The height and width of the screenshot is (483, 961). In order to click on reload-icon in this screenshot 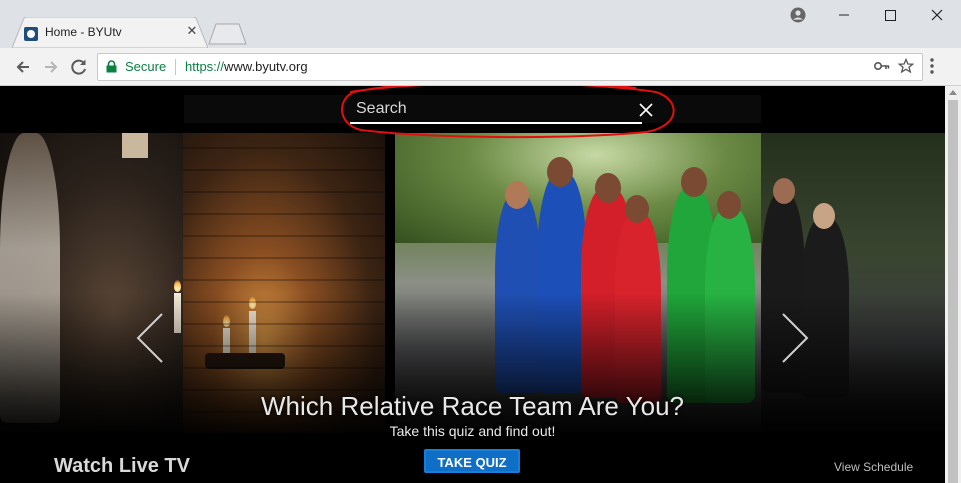, I will do `click(79, 67)`.